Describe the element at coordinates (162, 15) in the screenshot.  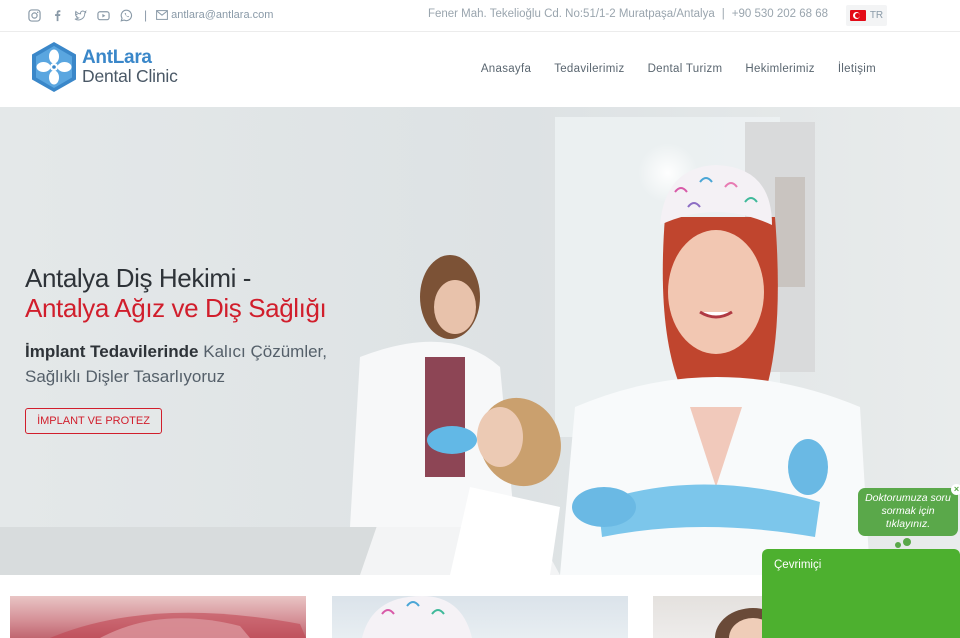
I see `mail-icon` at that location.